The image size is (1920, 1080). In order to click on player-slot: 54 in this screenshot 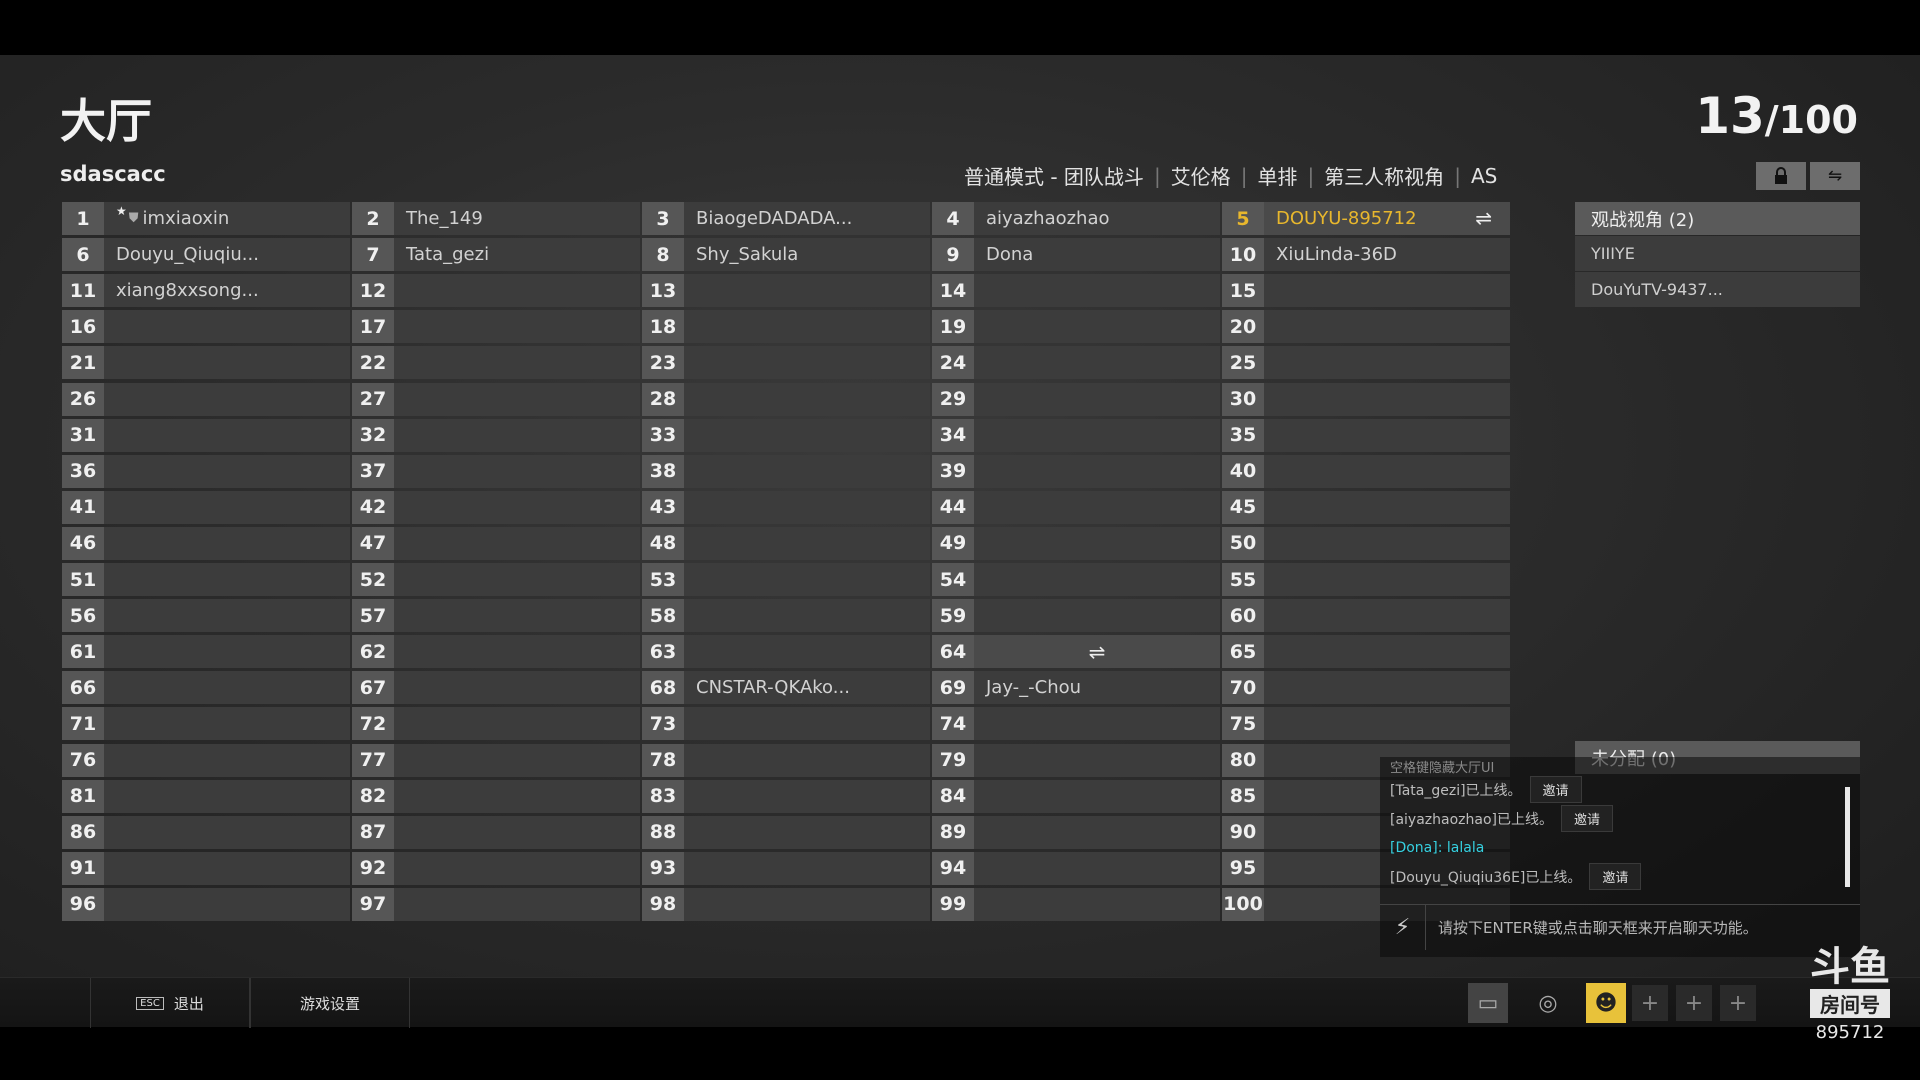, I will do `click(1076, 579)`.